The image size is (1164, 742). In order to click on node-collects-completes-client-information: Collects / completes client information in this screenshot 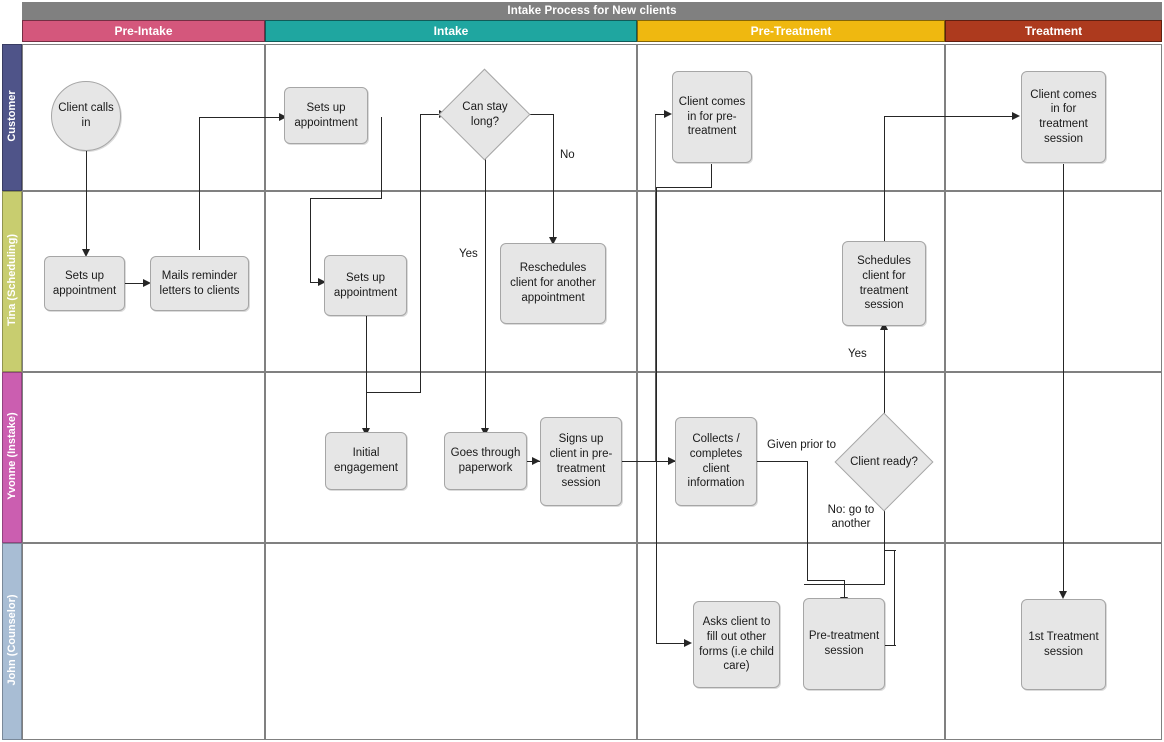, I will do `click(716, 461)`.